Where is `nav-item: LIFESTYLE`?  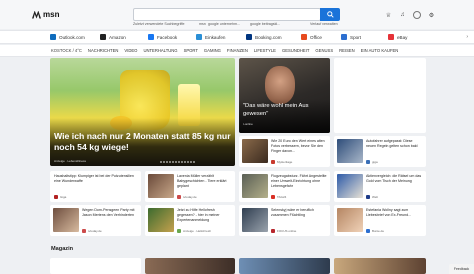 nav-item: LIFESTYLE is located at coordinates (265, 50).